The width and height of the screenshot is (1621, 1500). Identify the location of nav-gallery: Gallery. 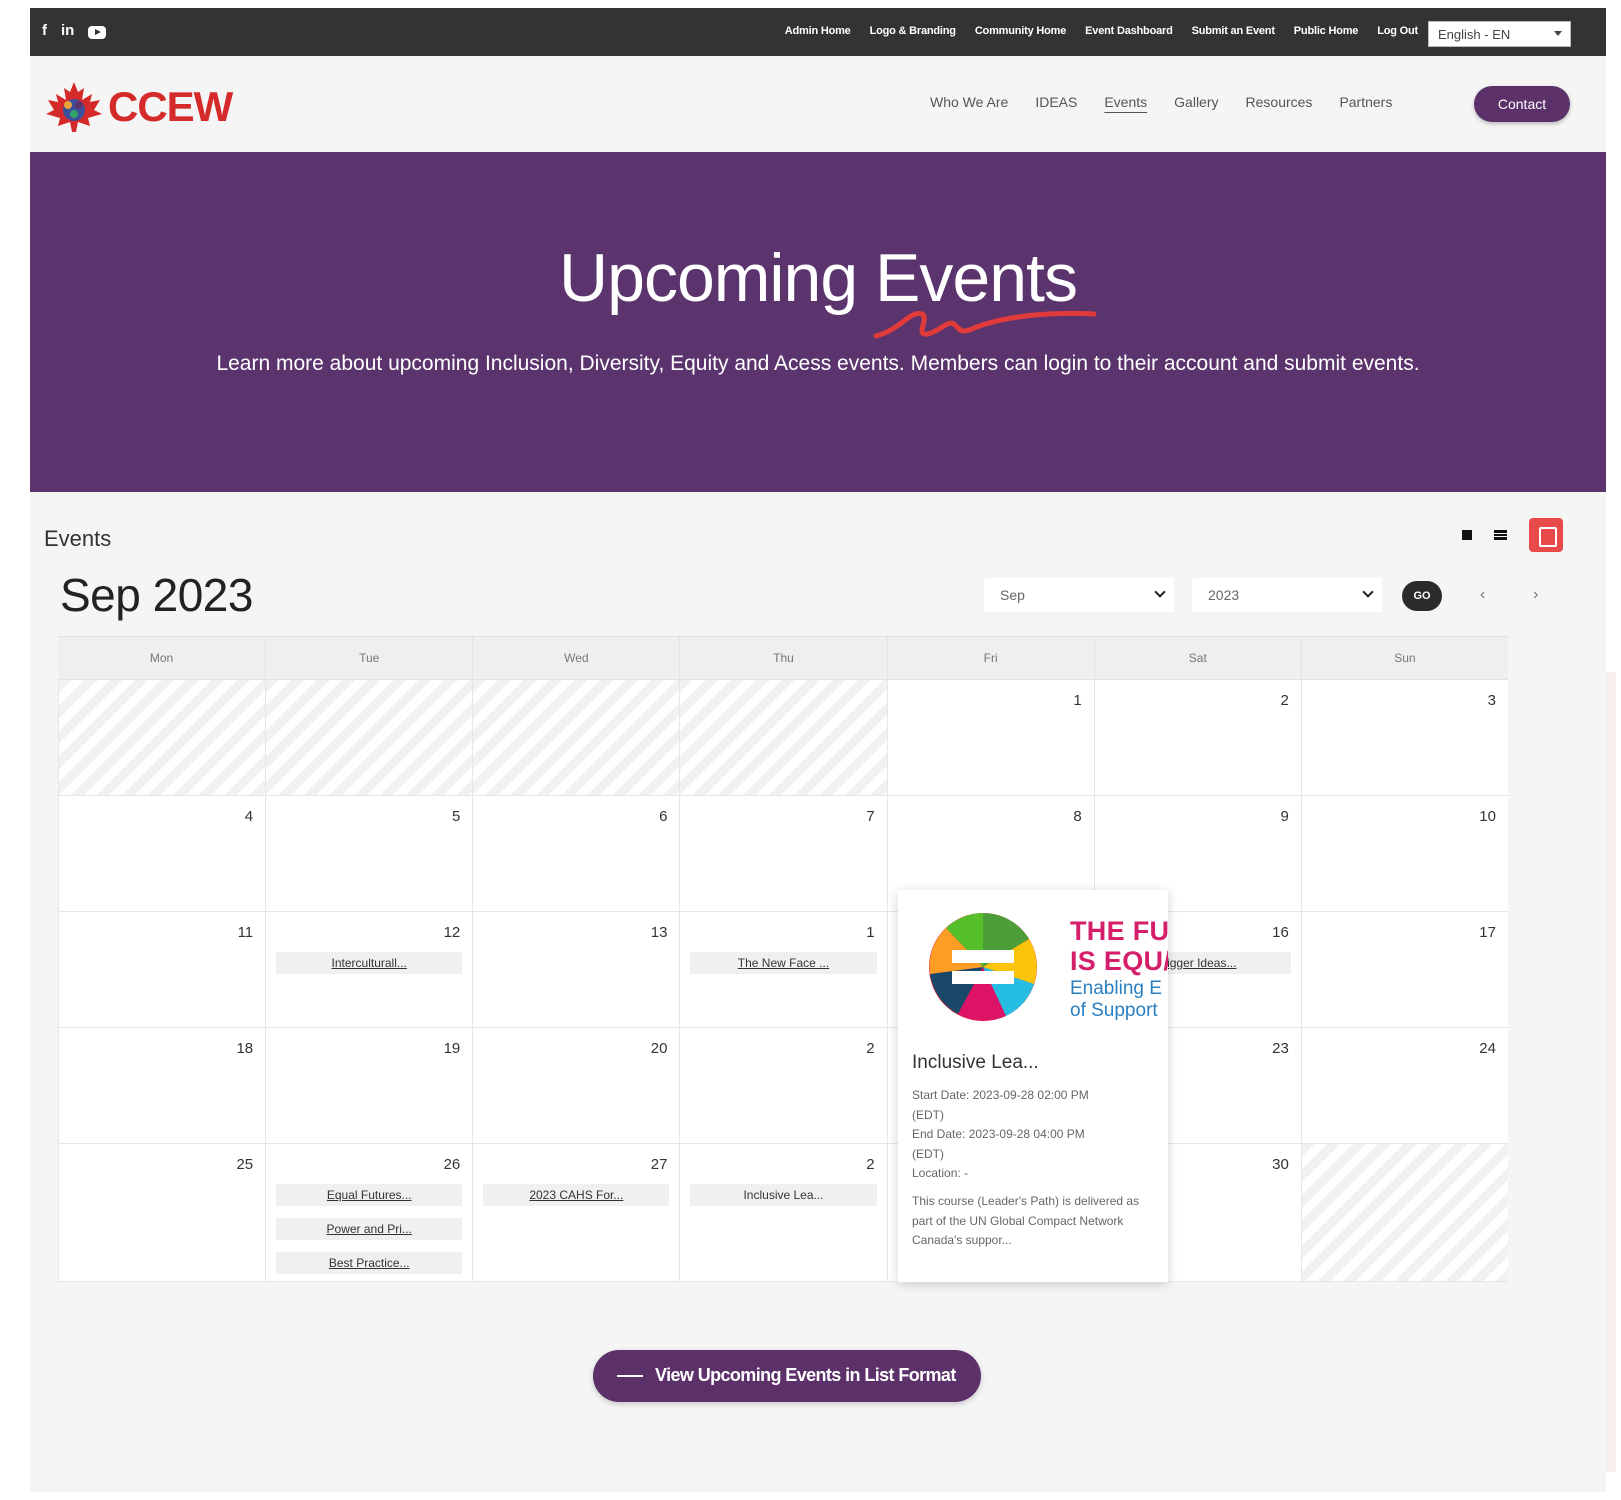
(1196, 102).